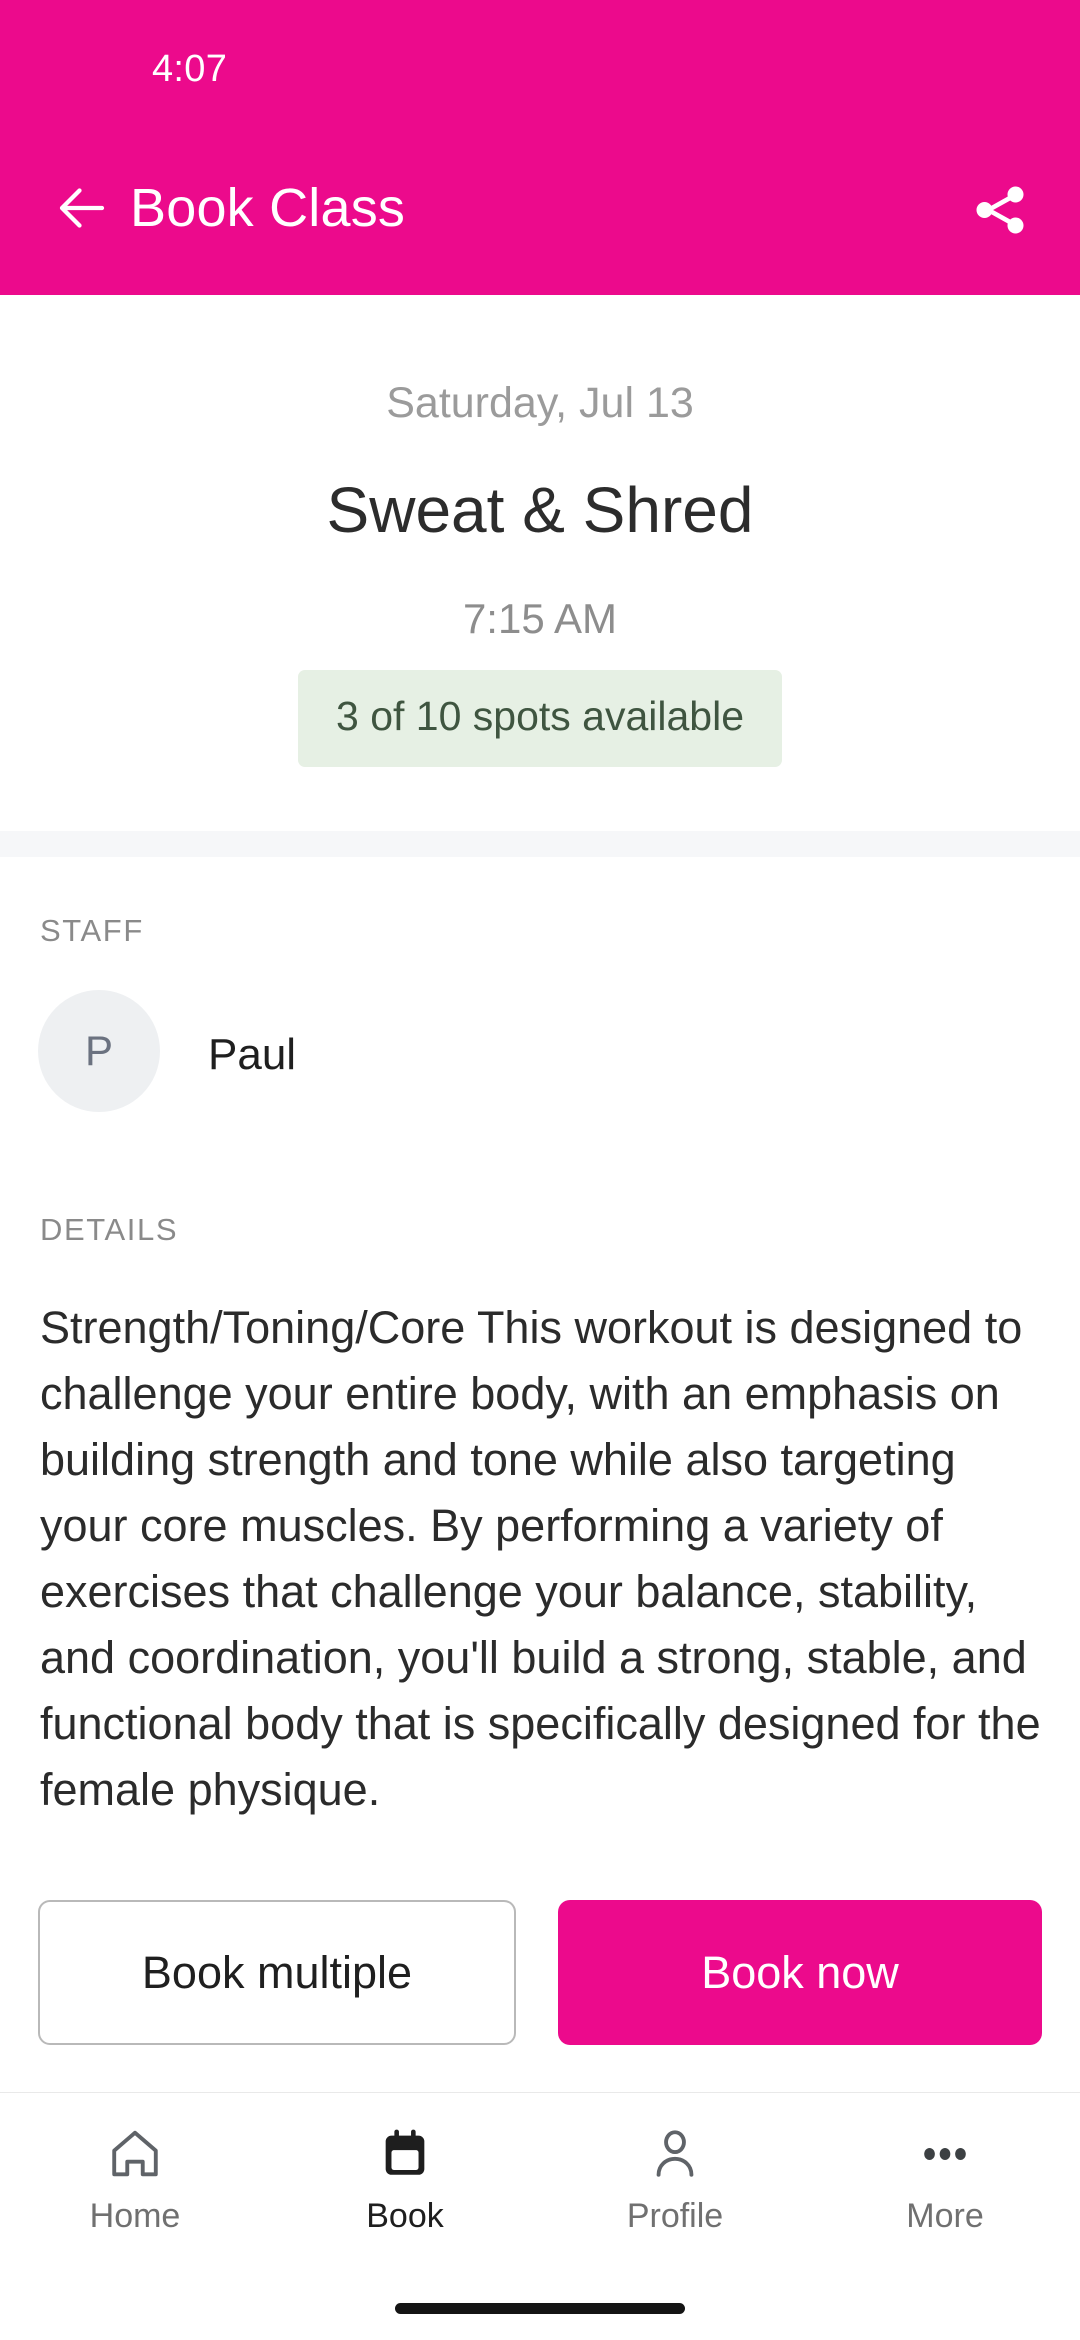  I want to click on nav-label-book: Book, so click(405, 2216).